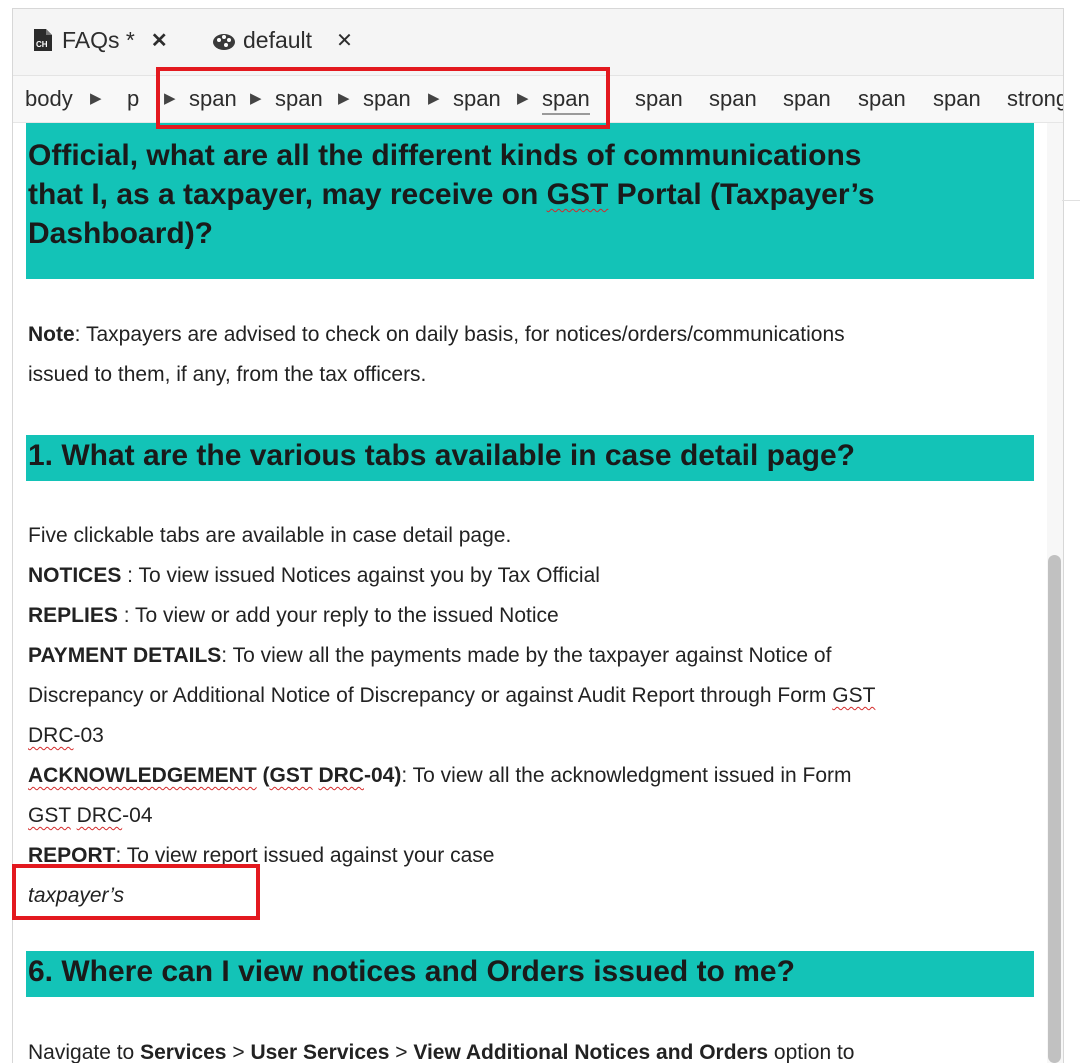 The height and width of the screenshot is (1063, 1080). What do you see at coordinates (121, 233) in the screenshot?
I see `heading-top-line4: Dashboard)?` at bounding box center [121, 233].